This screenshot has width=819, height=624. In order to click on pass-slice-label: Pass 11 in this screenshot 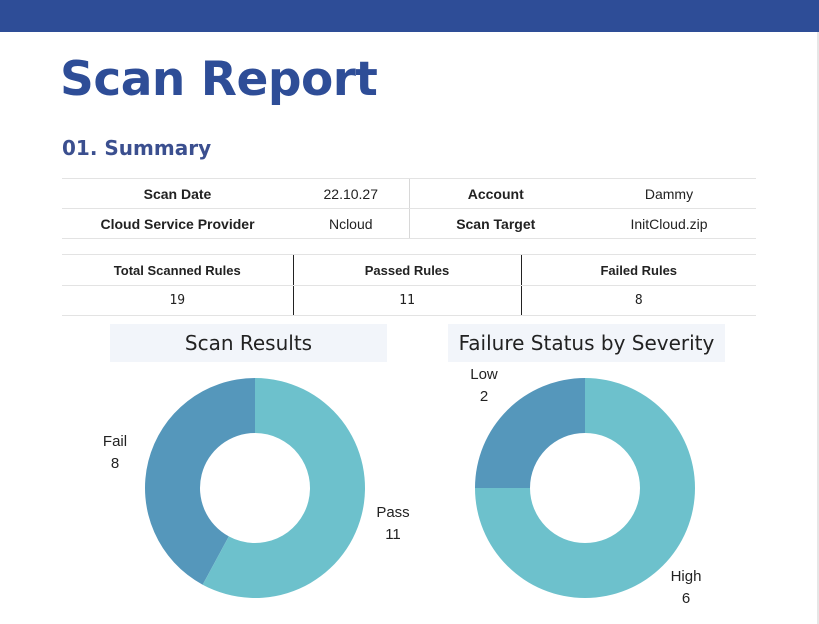, I will do `click(393, 524)`.